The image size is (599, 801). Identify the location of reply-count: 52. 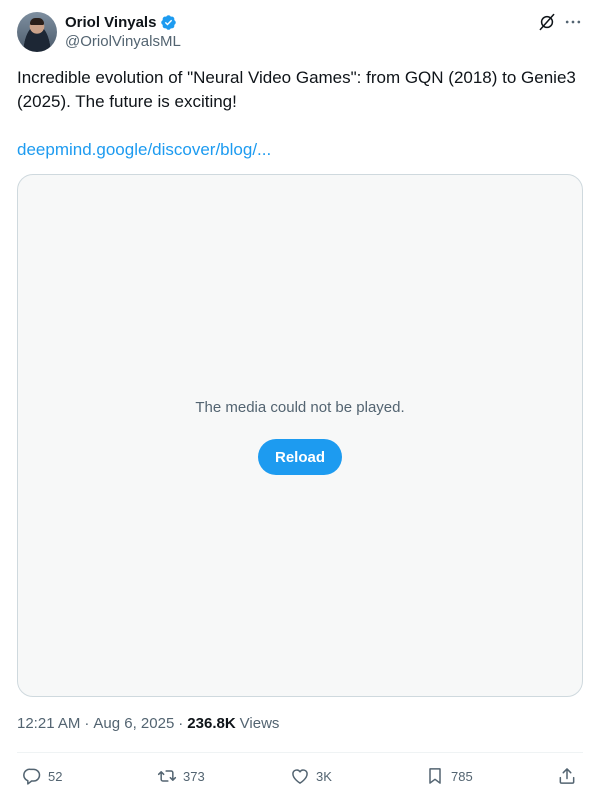
(55, 776).